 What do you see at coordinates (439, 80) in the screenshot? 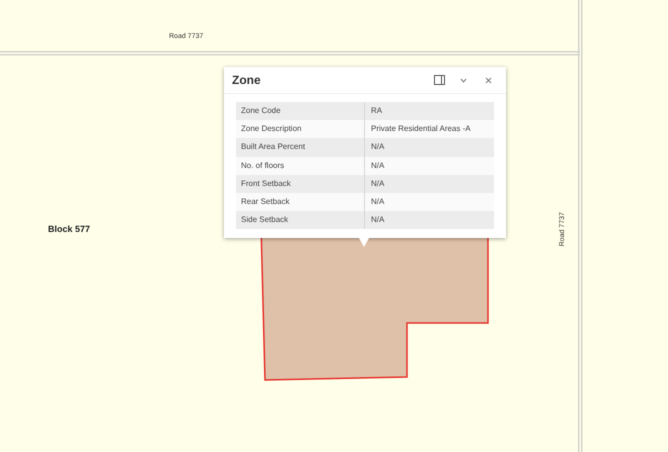
I see `dock-icon` at bounding box center [439, 80].